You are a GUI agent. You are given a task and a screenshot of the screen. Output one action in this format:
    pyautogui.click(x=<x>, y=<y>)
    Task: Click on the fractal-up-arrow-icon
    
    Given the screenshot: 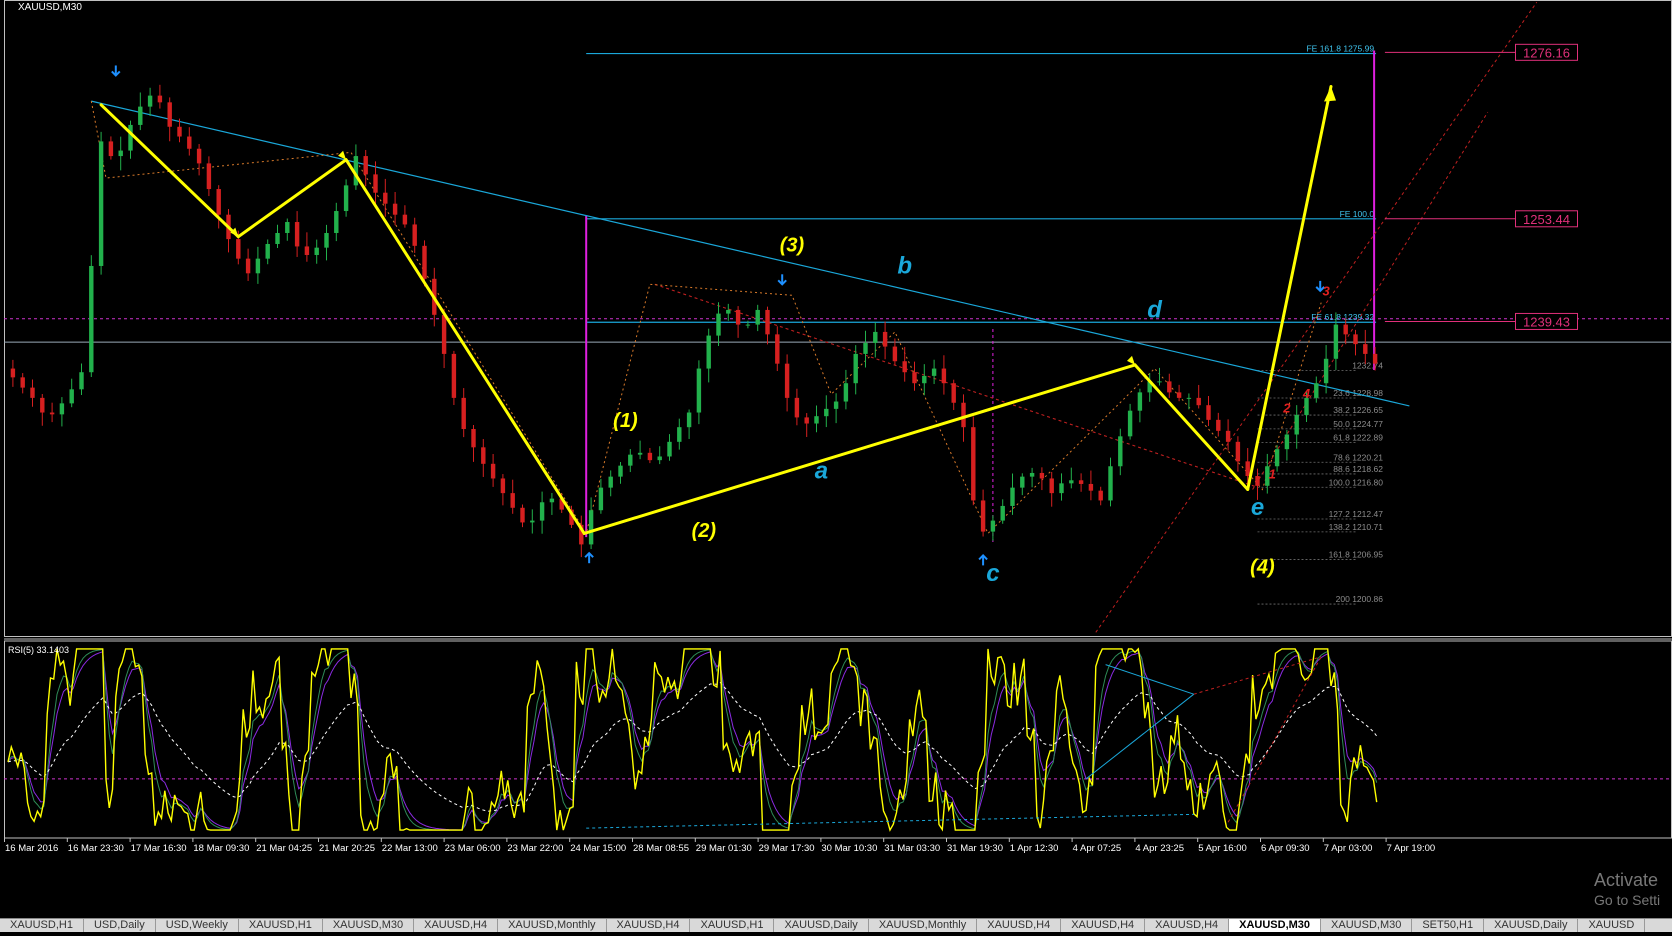 What is the action you would take?
    pyautogui.click(x=589, y=557)
    